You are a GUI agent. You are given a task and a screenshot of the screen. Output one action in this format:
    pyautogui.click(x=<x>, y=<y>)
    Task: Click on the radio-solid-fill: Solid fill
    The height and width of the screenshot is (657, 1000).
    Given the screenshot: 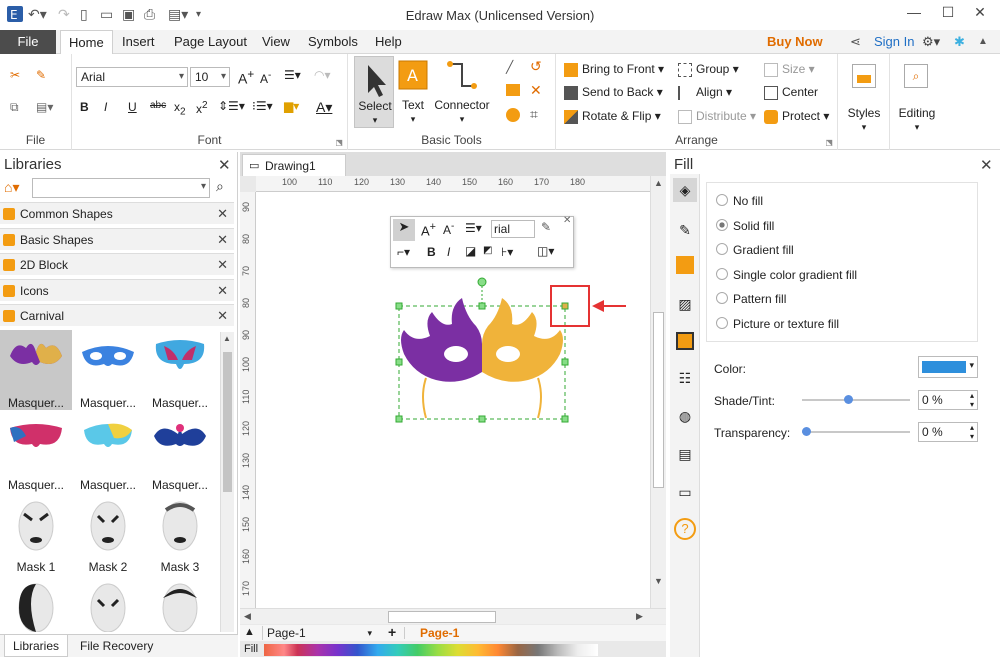 What is the action you would take?
    pyautogui.click(x=745, y=226)
    